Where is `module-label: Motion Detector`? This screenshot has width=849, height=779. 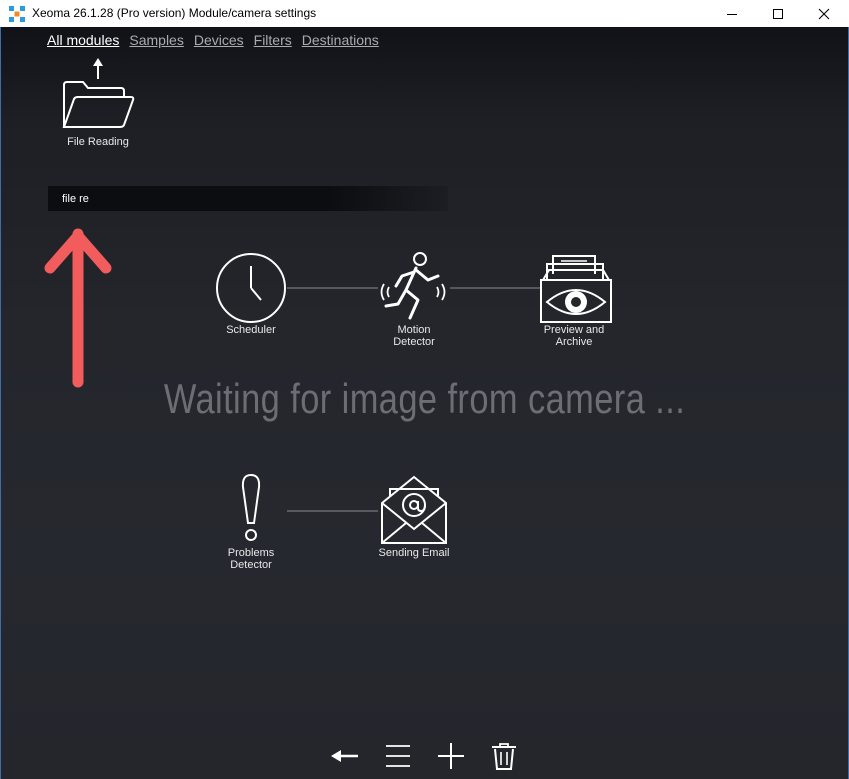 module-label: Motion Detector is located at coordinates (414, 336).